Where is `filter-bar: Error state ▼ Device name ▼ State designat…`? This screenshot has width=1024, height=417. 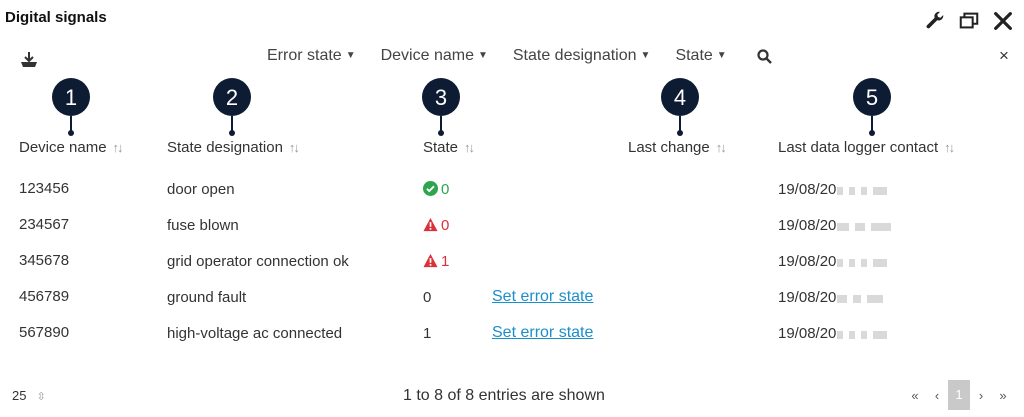
filter-bar: Error state ▼ Device name ▼ State designat… is located at coordinates (509, 56).